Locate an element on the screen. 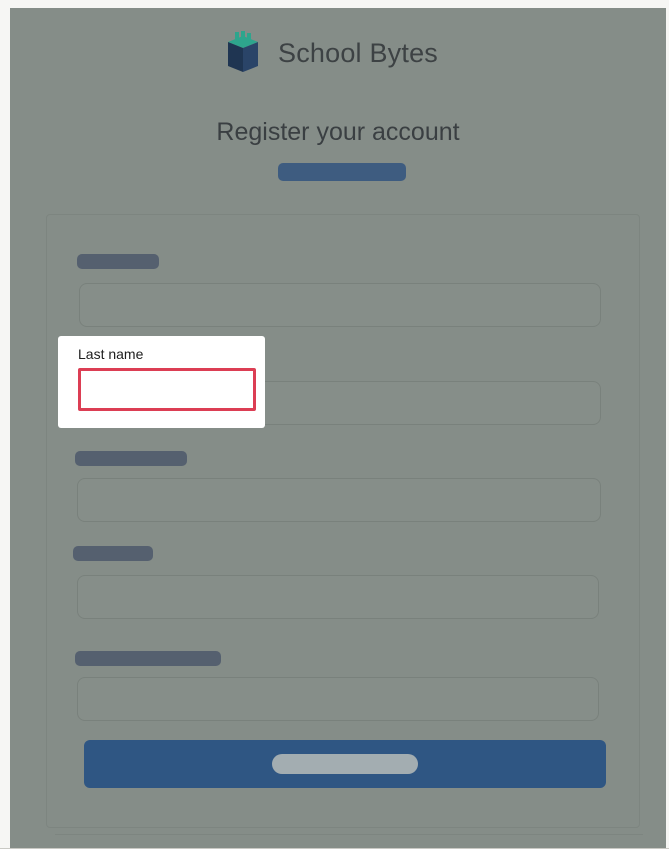  last-name-input is located at coordinates (167, 389).